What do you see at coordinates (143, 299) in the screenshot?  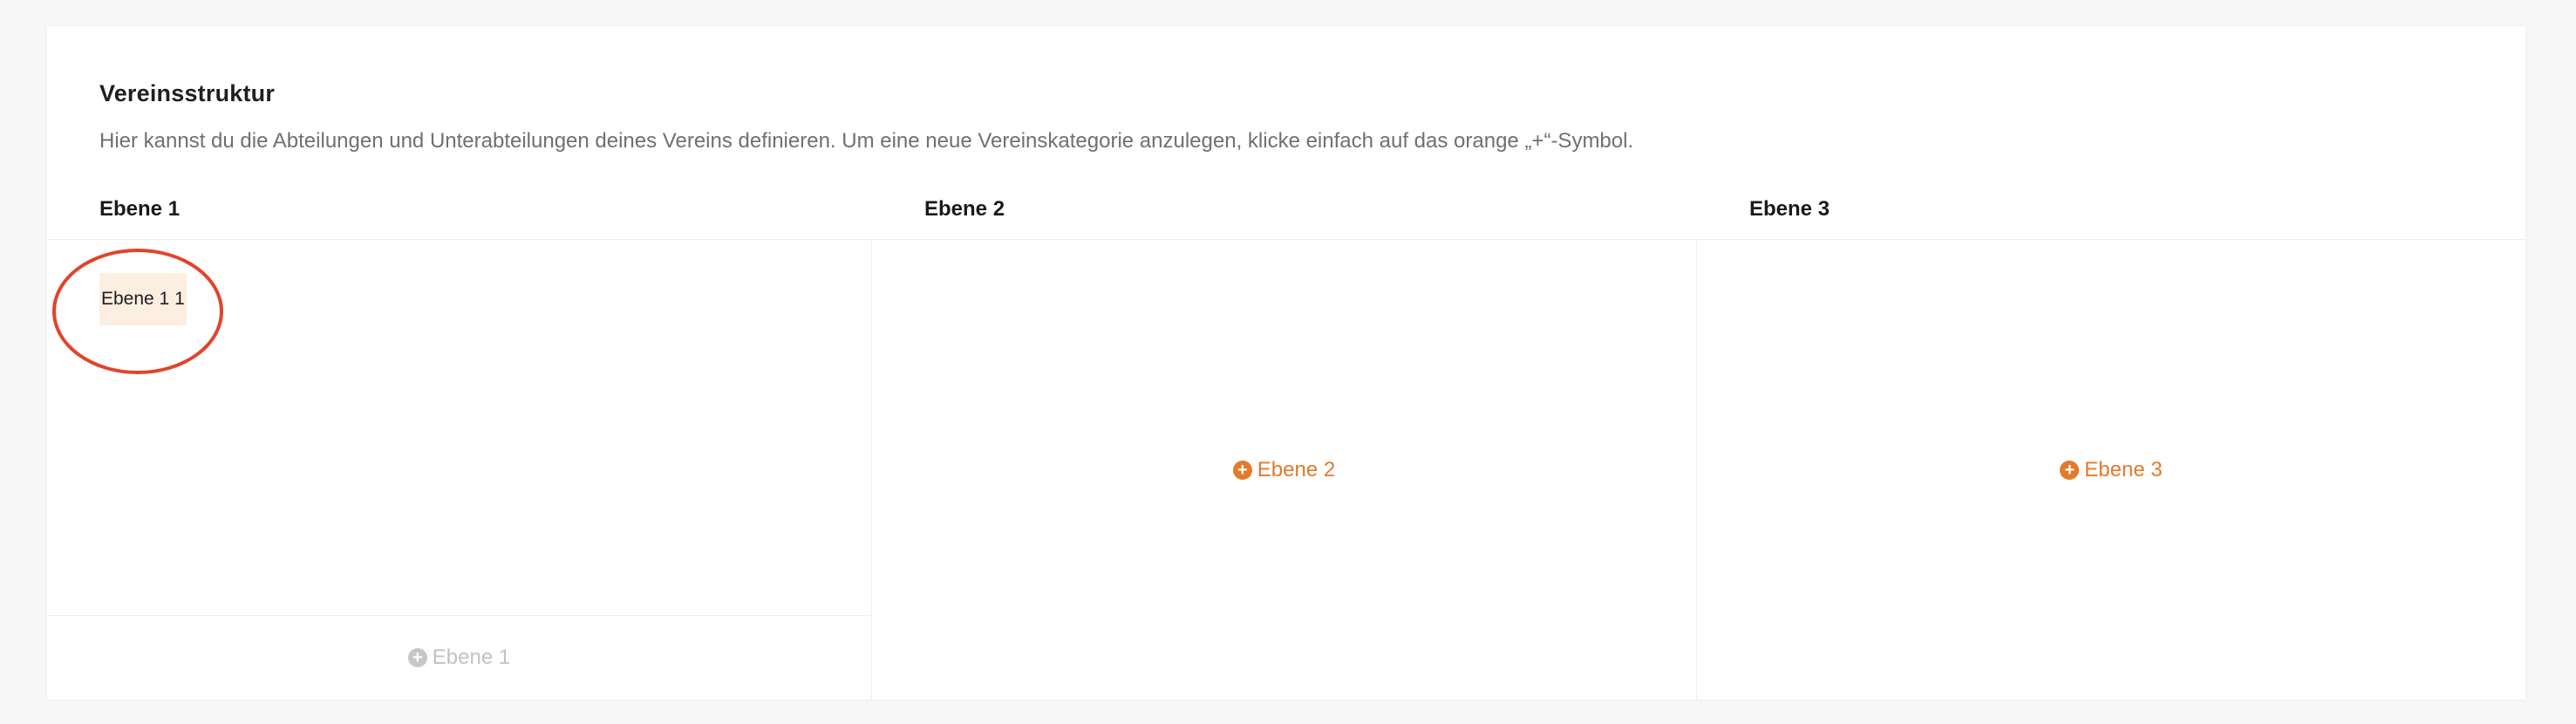 I see `level-1-item: Ebene 1 1` at bounding box center [143, 299].